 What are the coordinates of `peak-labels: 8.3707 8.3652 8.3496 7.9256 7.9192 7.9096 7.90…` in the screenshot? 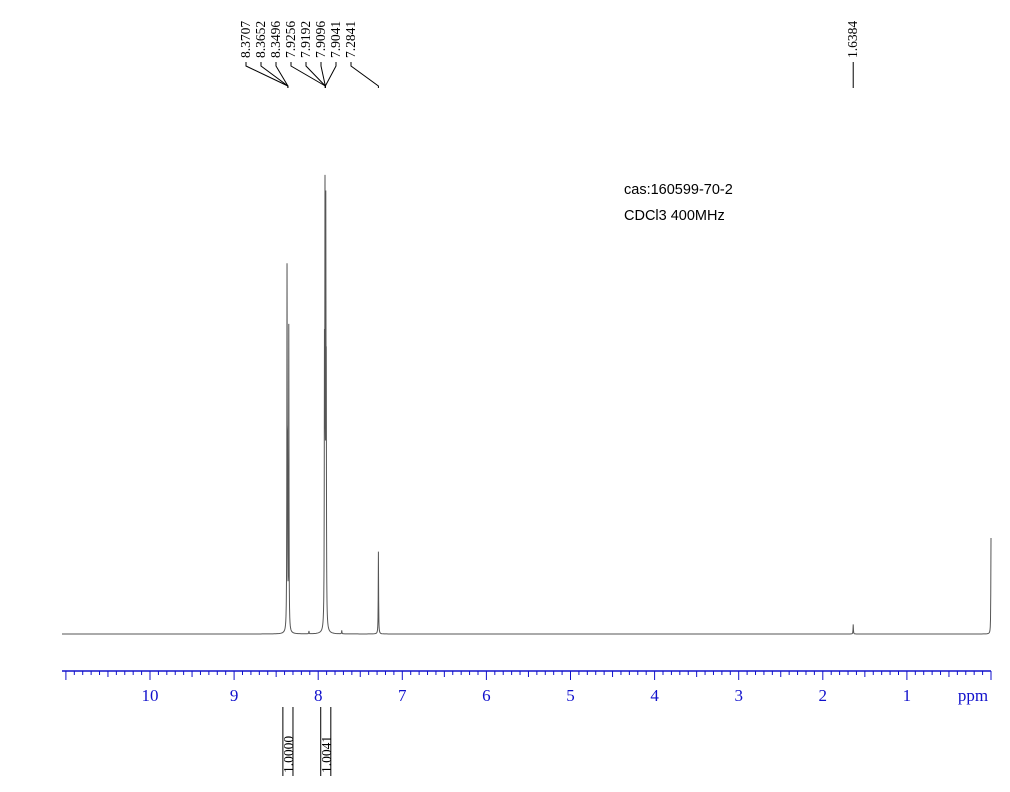 It's located at (549, 54).